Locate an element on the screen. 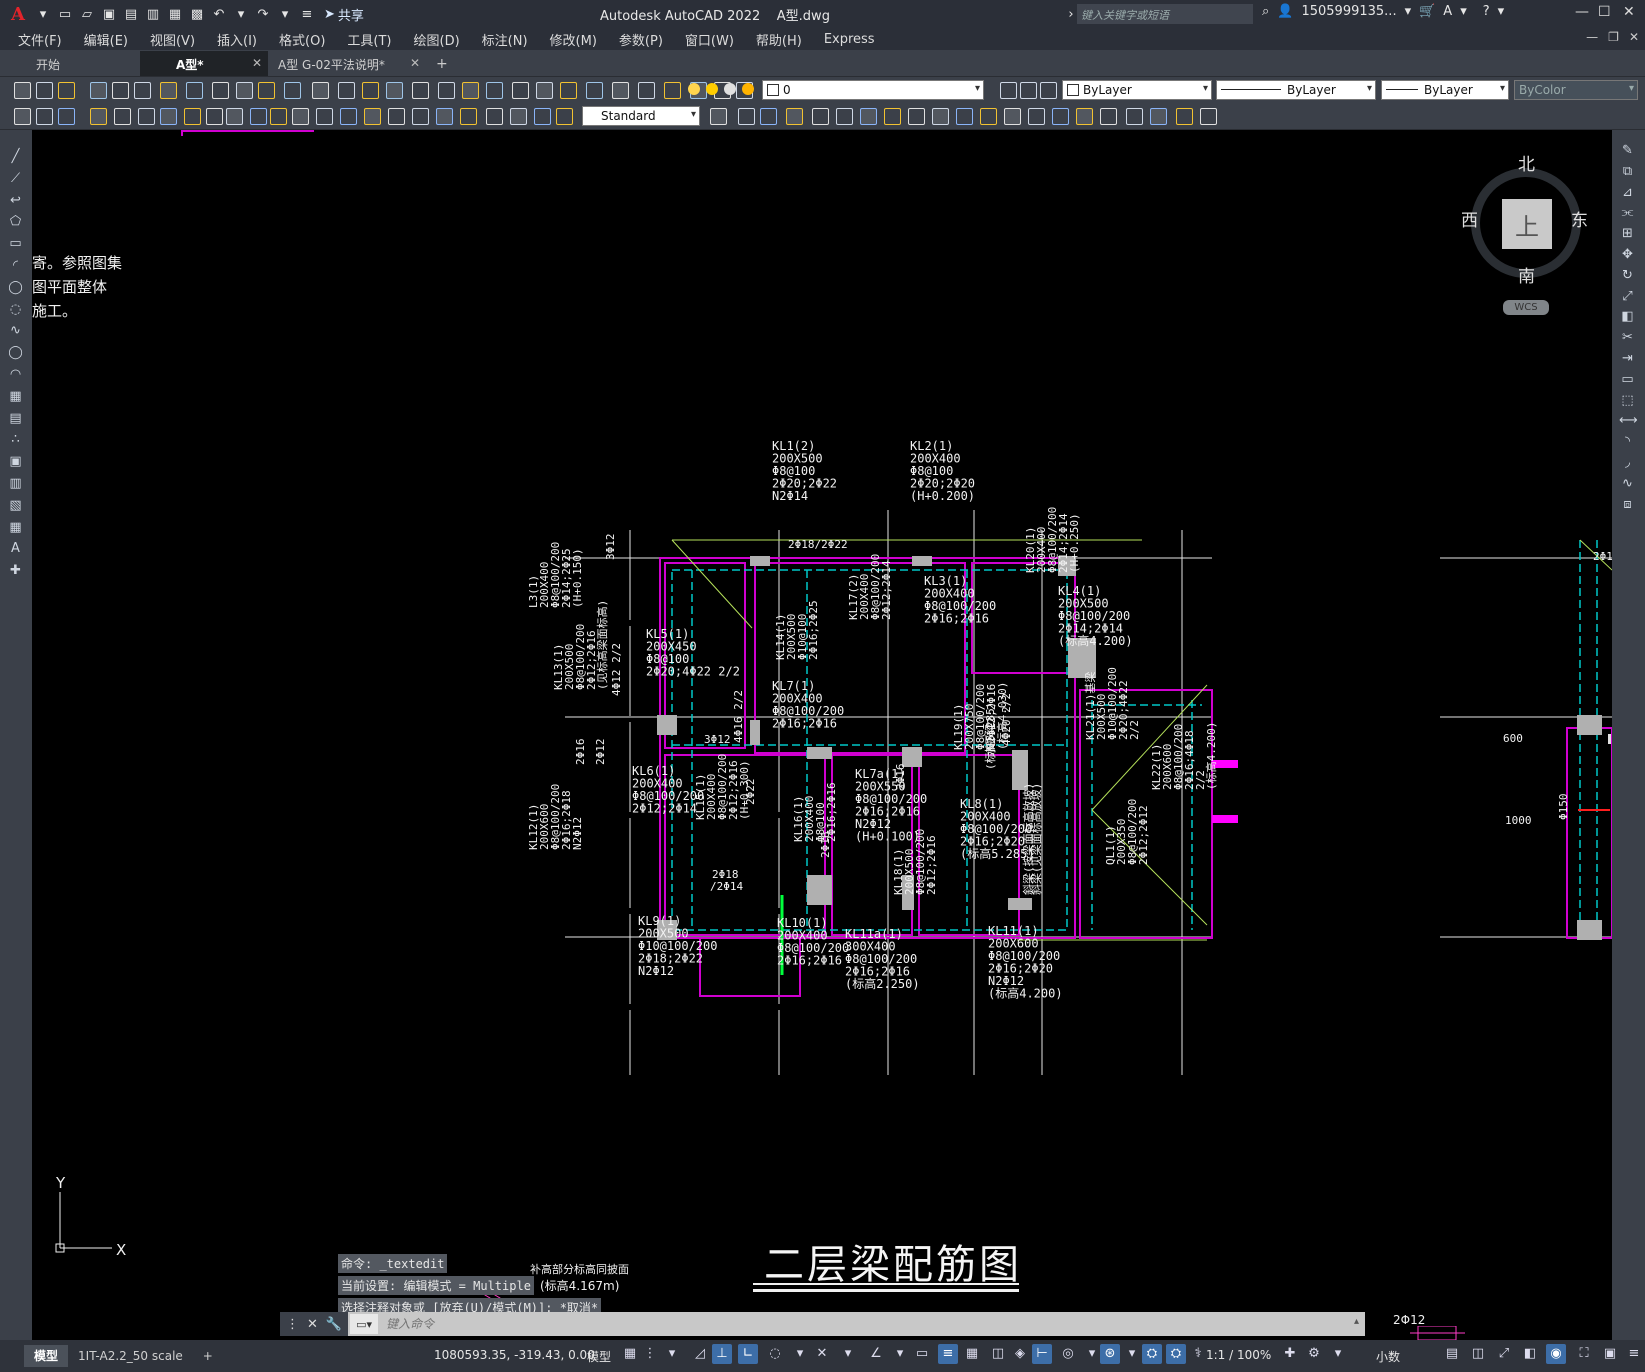 This screenshot has width=1645, height=1372. status-toggle-icon: ⤢ is located at coordinates (1504, 1354).